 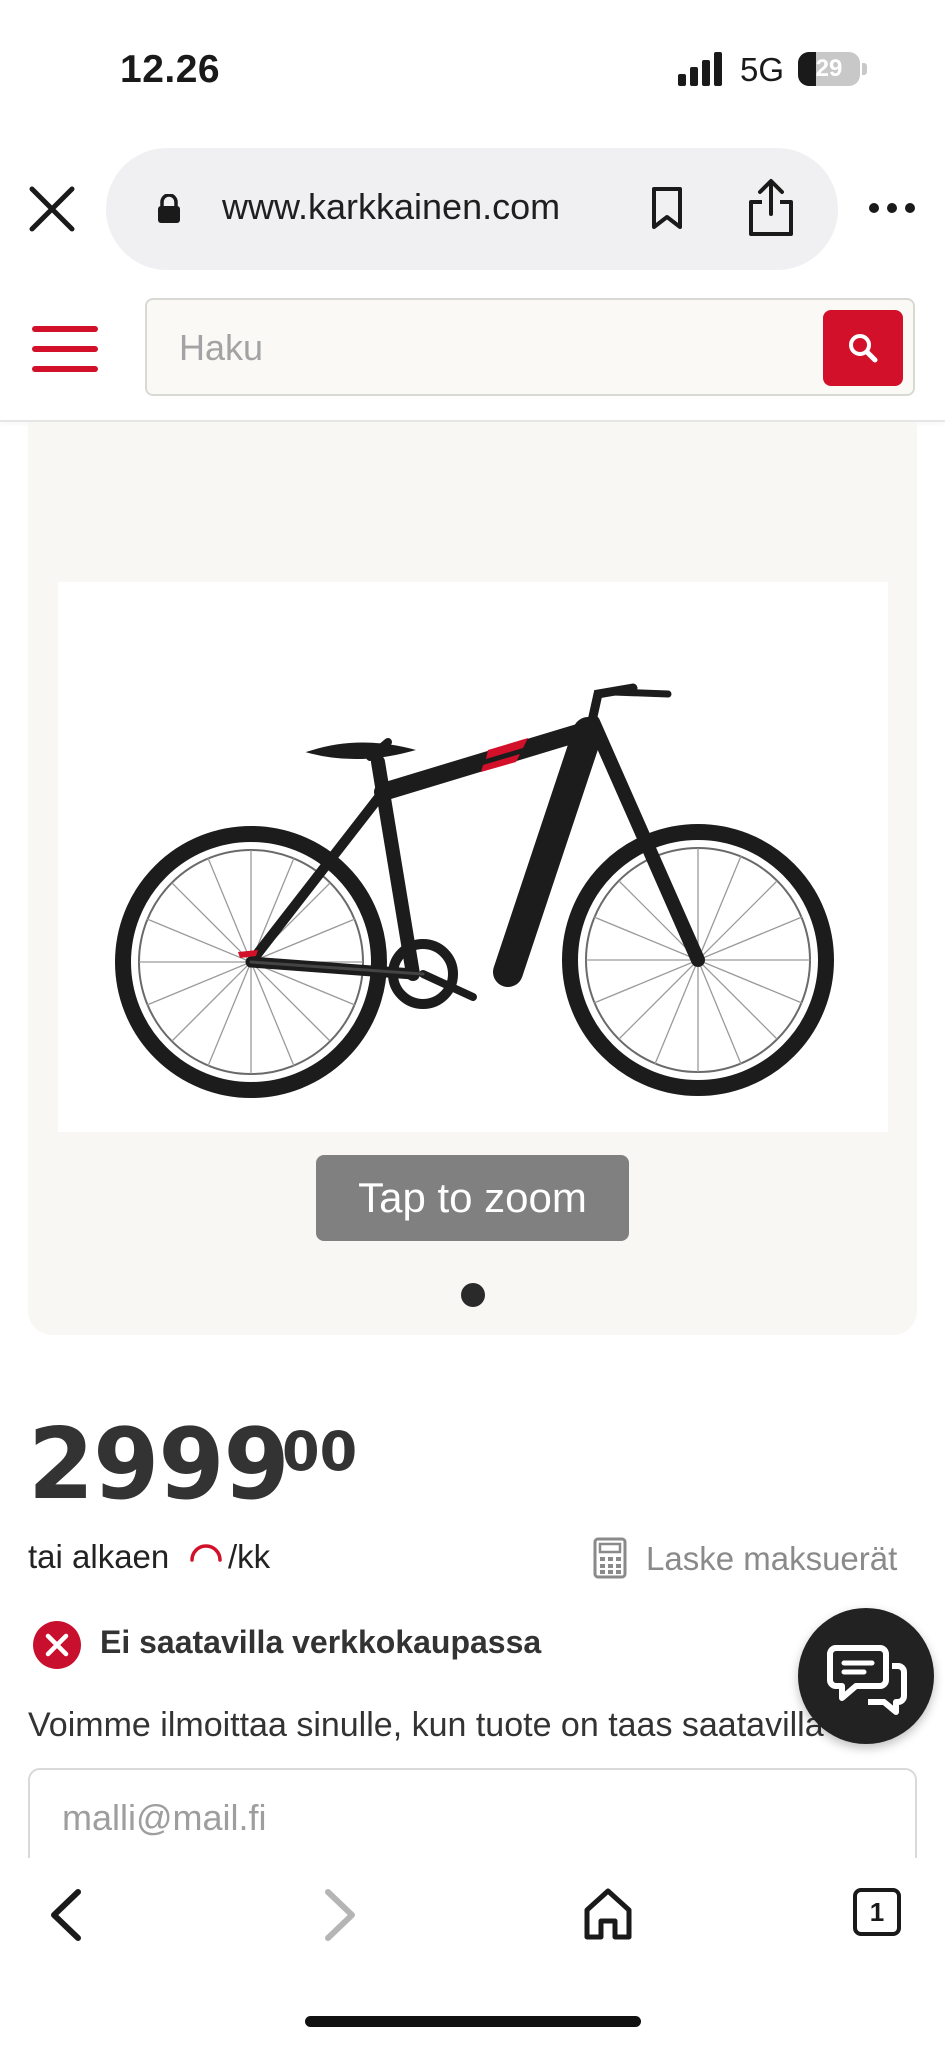 I want to click on email-field, so click(x=452, y=1818).